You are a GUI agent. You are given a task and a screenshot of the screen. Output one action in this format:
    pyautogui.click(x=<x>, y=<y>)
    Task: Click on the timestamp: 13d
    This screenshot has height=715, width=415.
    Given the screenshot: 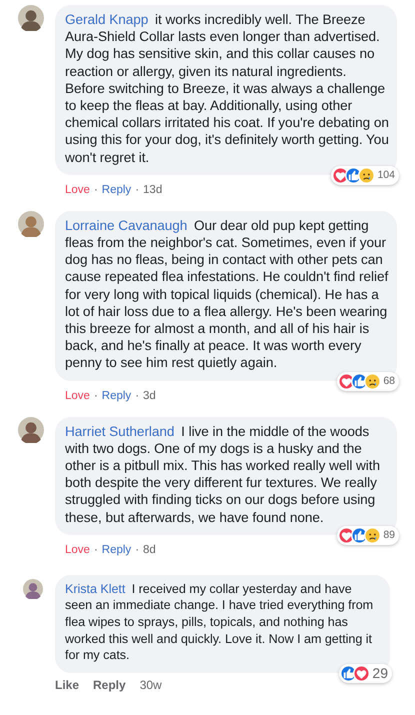 What is the action you would take?
    pyautogui.click(x=152, y=190)
    